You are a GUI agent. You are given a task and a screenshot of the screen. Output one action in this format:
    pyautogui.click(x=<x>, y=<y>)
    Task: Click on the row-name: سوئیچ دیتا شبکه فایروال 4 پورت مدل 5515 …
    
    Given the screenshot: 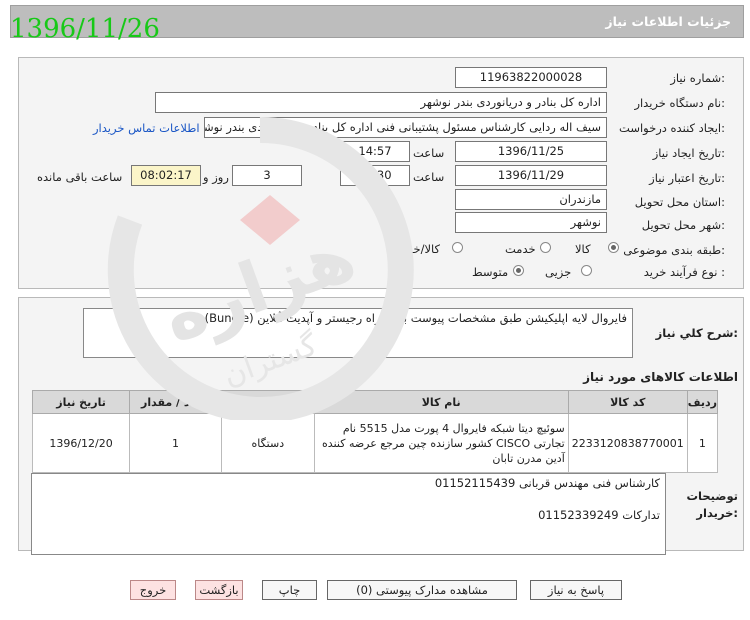 What is the action you would take?
    pyautogui.click(x=441, y=443)
    